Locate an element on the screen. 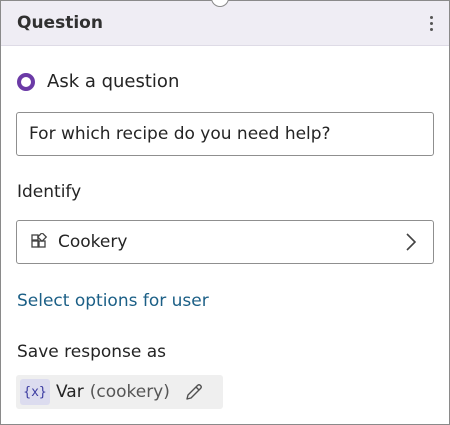  save-response-label: Save response as is located at coordinates (92, 352).